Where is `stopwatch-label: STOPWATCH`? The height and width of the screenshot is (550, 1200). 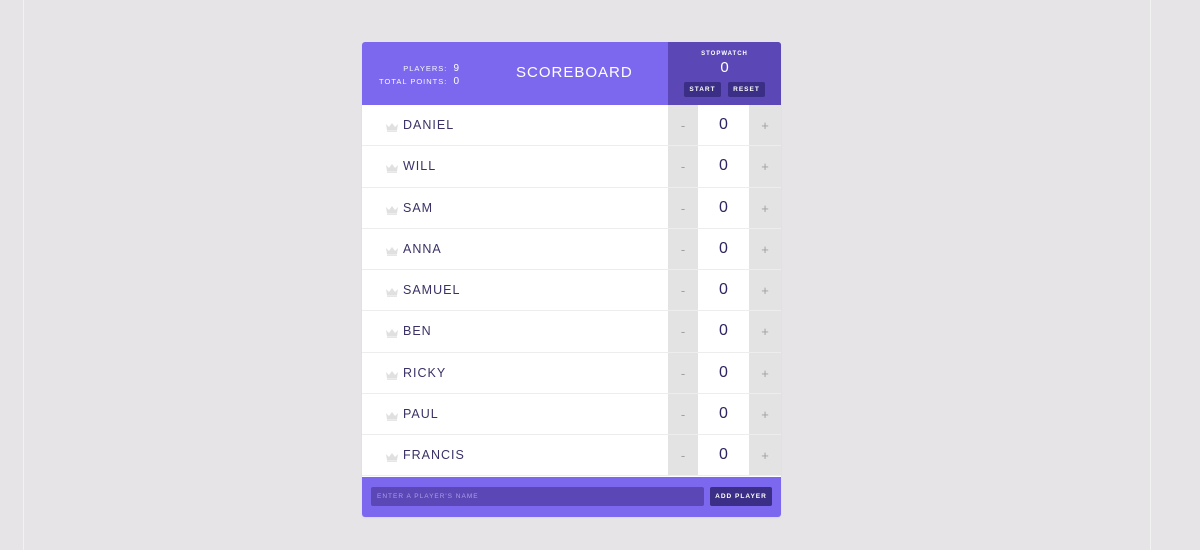
stopwatch-label: STOPWATCH is located at coordinates (724, 54).